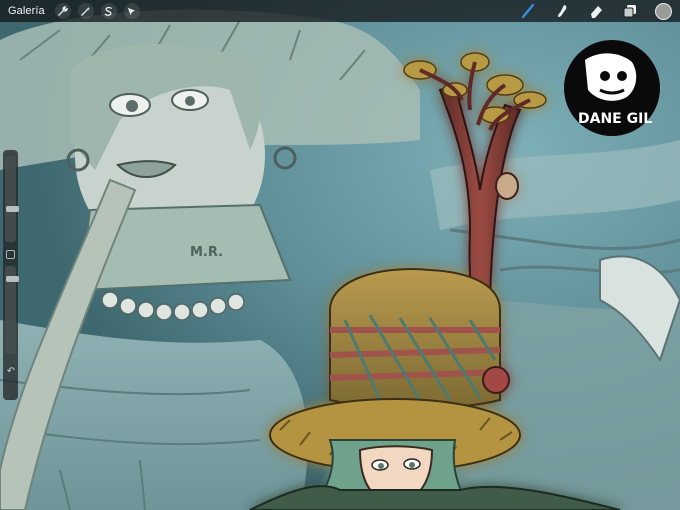 Image resolution: width=680 pixels, height=510 pixels. Describe the element at coordinates (12, 310) in the screenshot. I see `opacity-slider` at that location.